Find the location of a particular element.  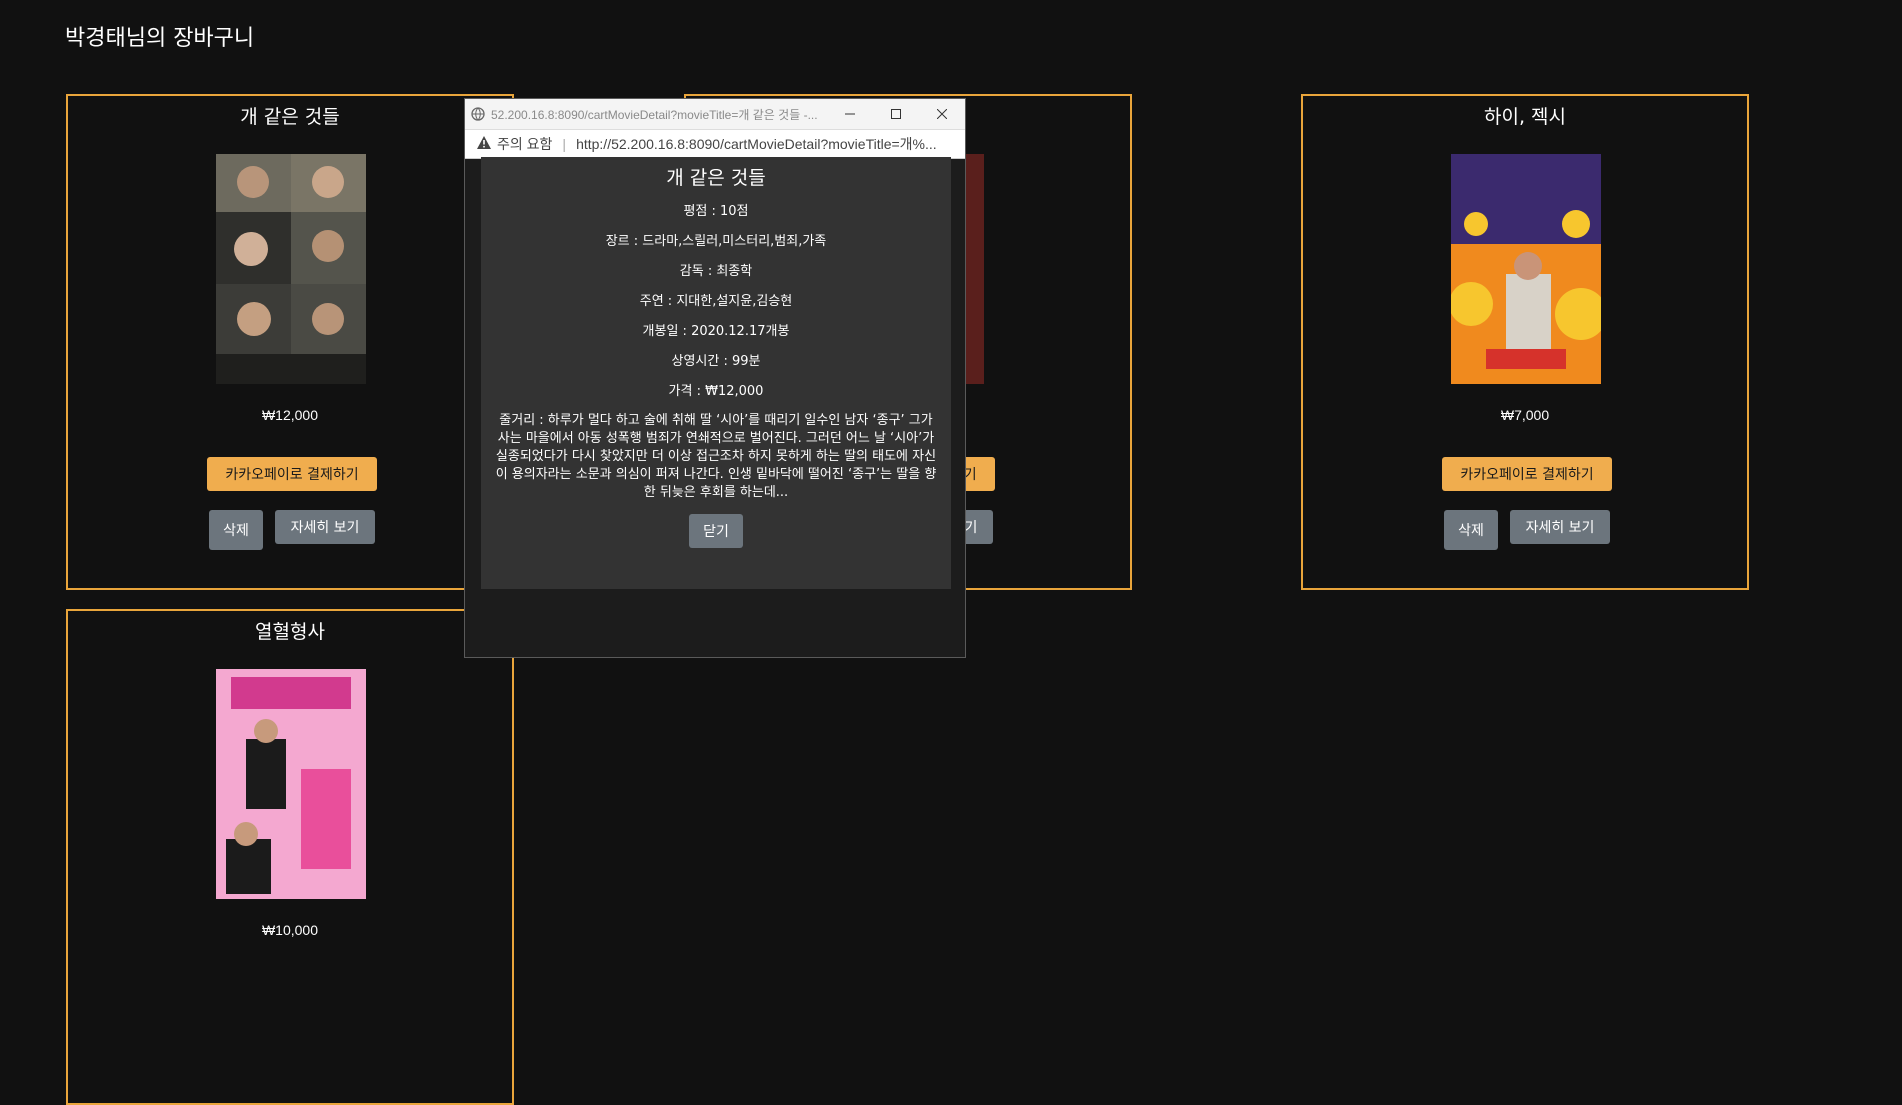

cart-item-card: 하이, 젝시 ₩7,000 카카오페이로 결제하기 삭제 자세히 보기 is located at coordinates (1525, 342).